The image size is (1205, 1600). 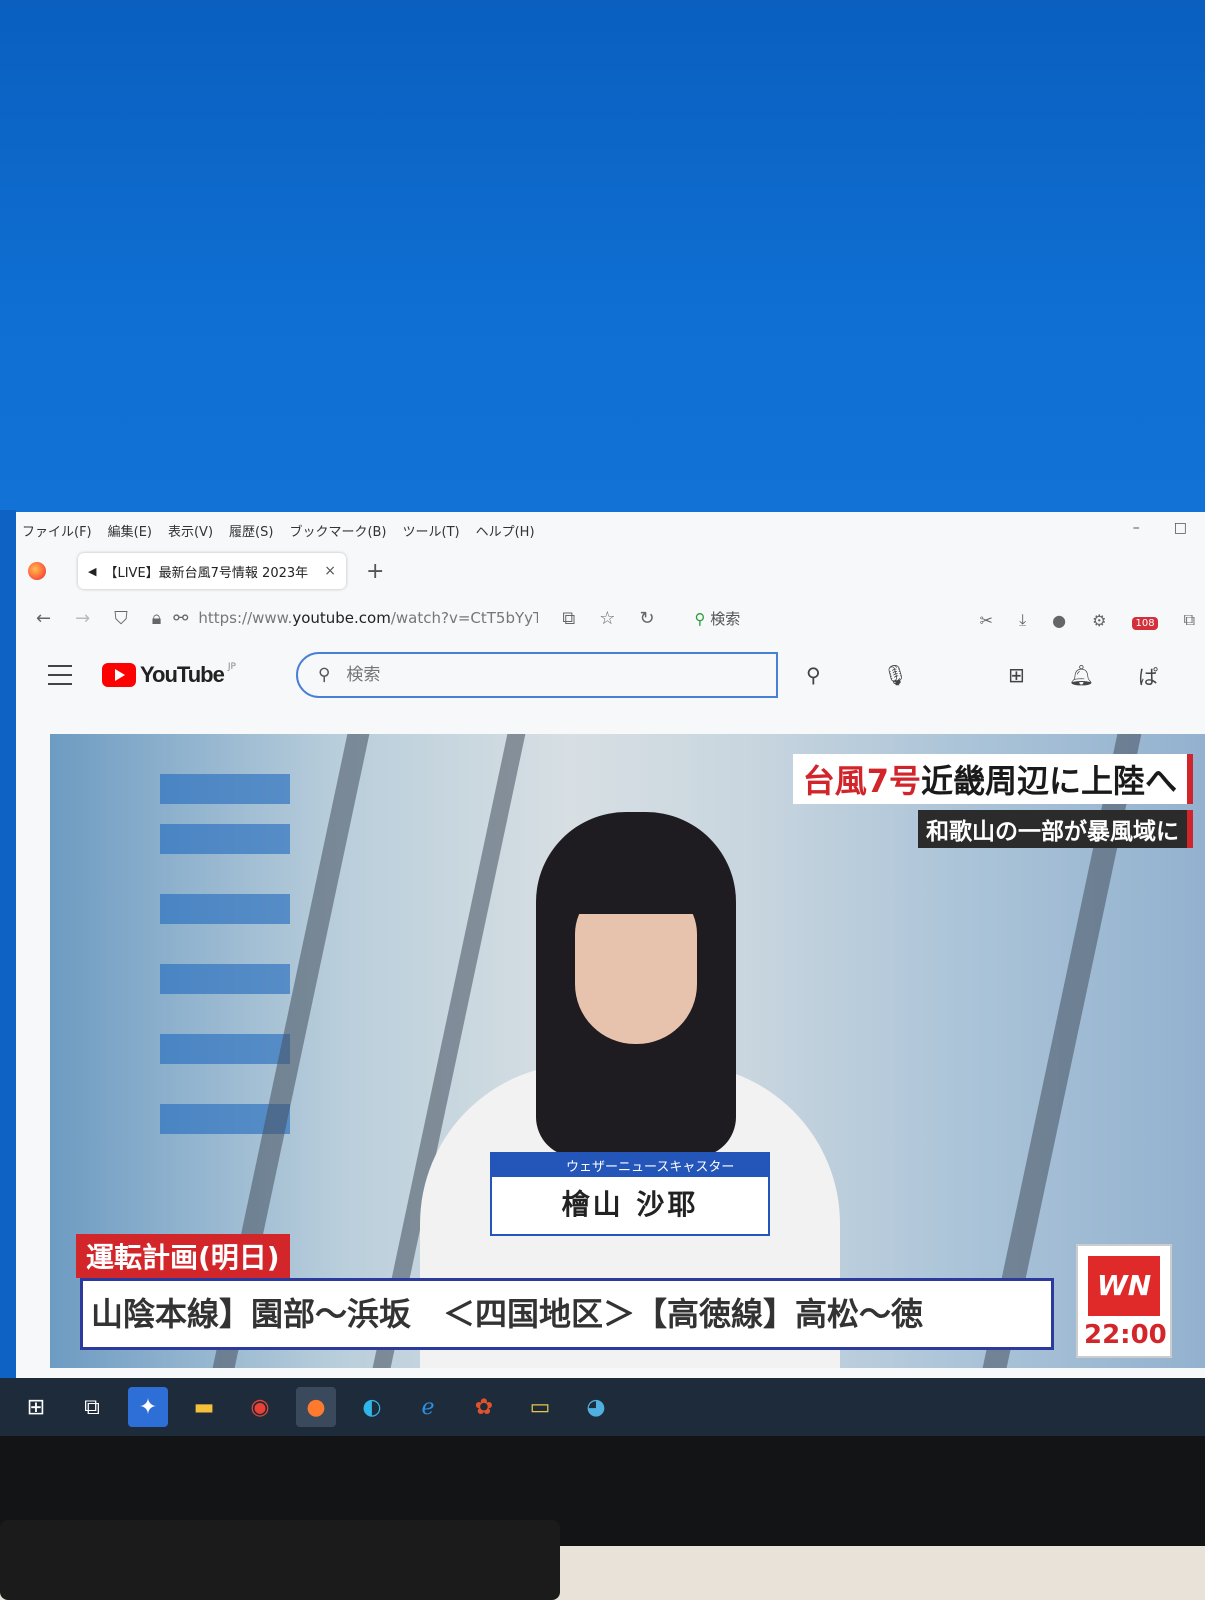 I want to click on youtube-play-icon, so click(x=119, y=675).